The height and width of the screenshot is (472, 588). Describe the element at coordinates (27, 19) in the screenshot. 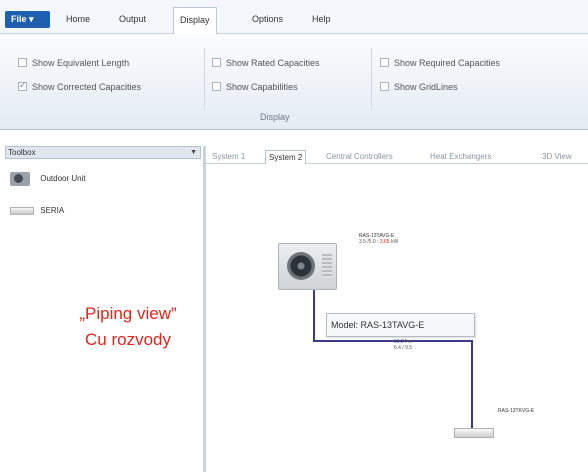

I see `file-menu-button: File ▾` at that location.